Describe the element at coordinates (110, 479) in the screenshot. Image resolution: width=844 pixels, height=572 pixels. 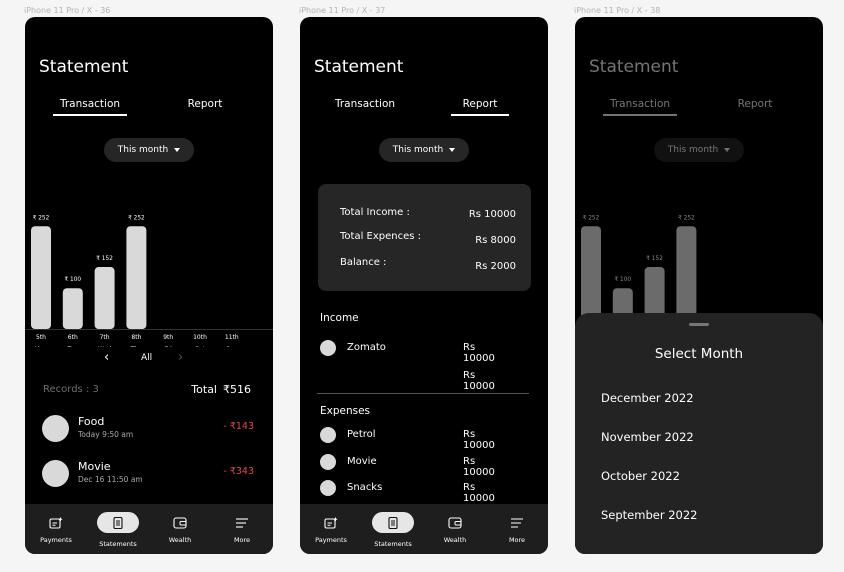
I see `transaction-time: Dec 16 11:50 am` at that location.